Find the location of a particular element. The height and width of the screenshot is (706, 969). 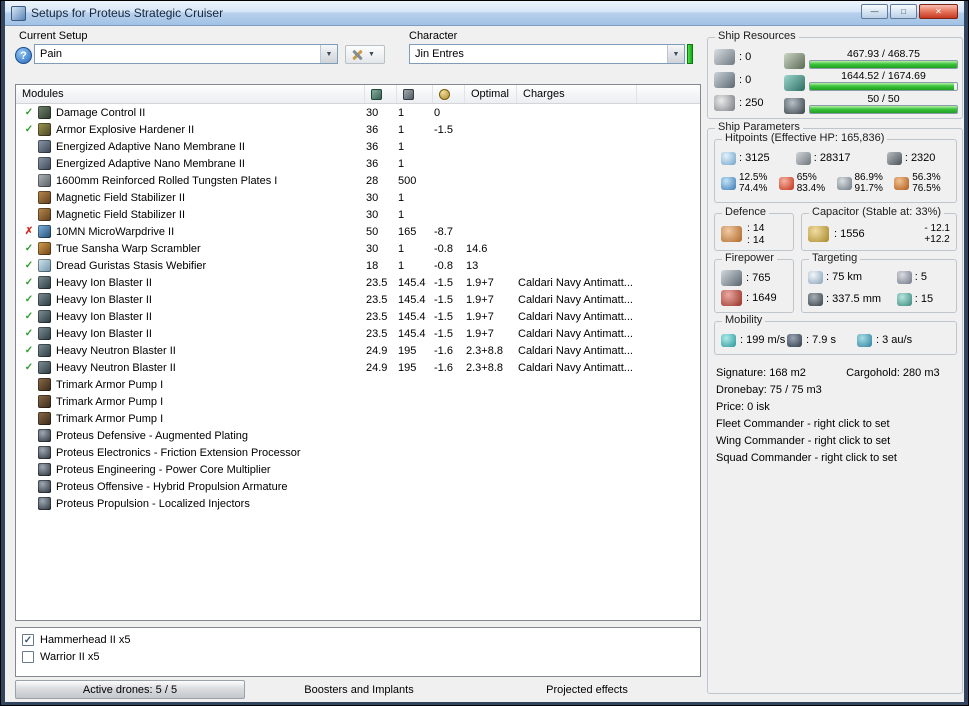

cpu-row: 1644.52 / 1674.69 is located at coordinates (871, 80).